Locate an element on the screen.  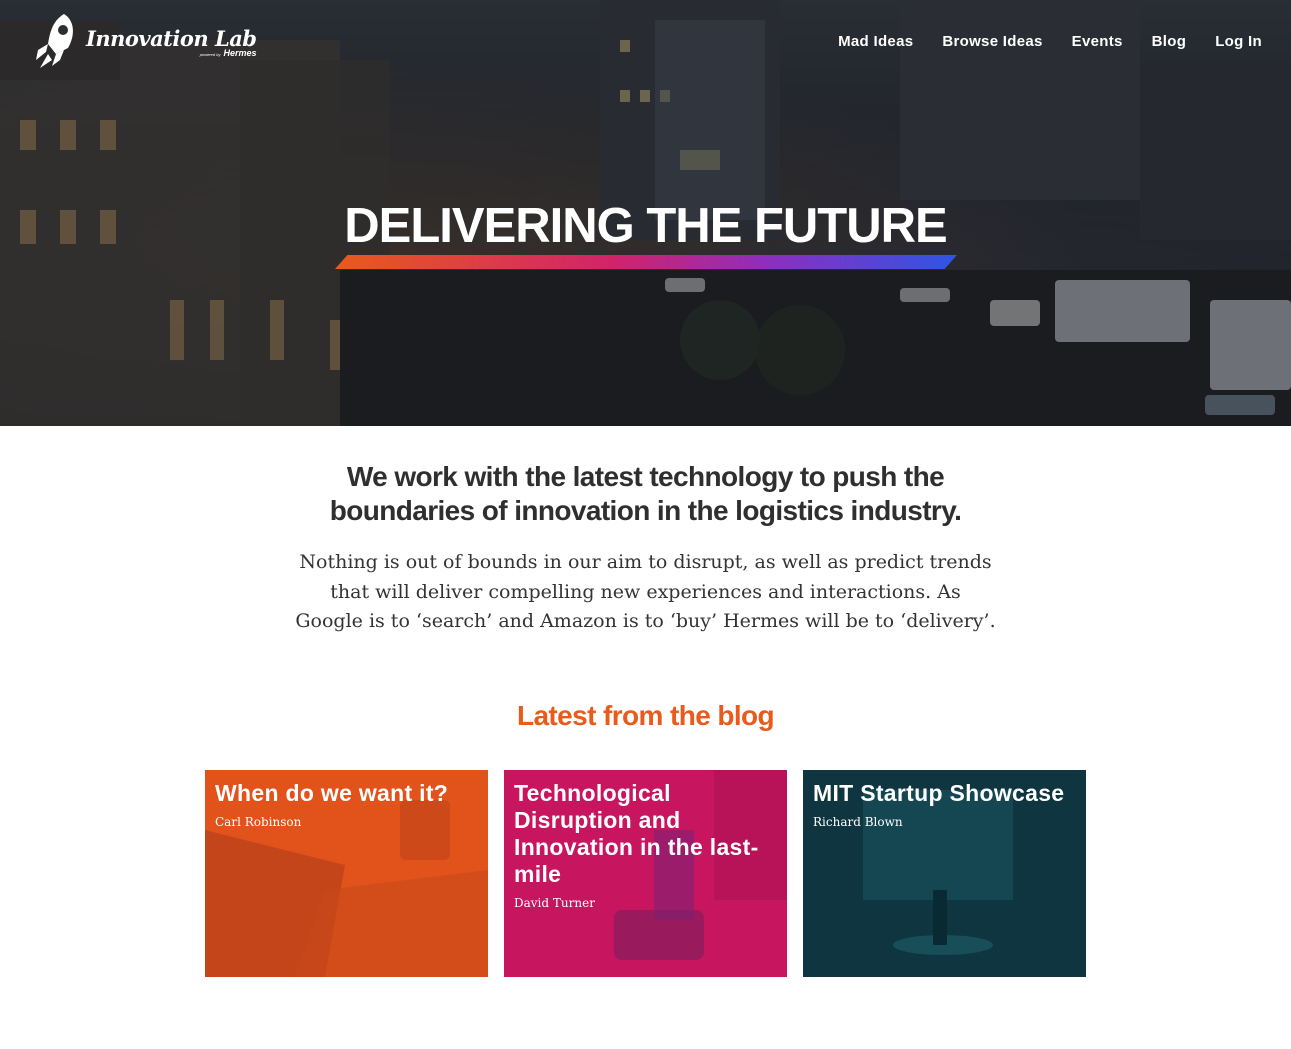
logo-hermes: Hermes is located at coordinates (240, 53).